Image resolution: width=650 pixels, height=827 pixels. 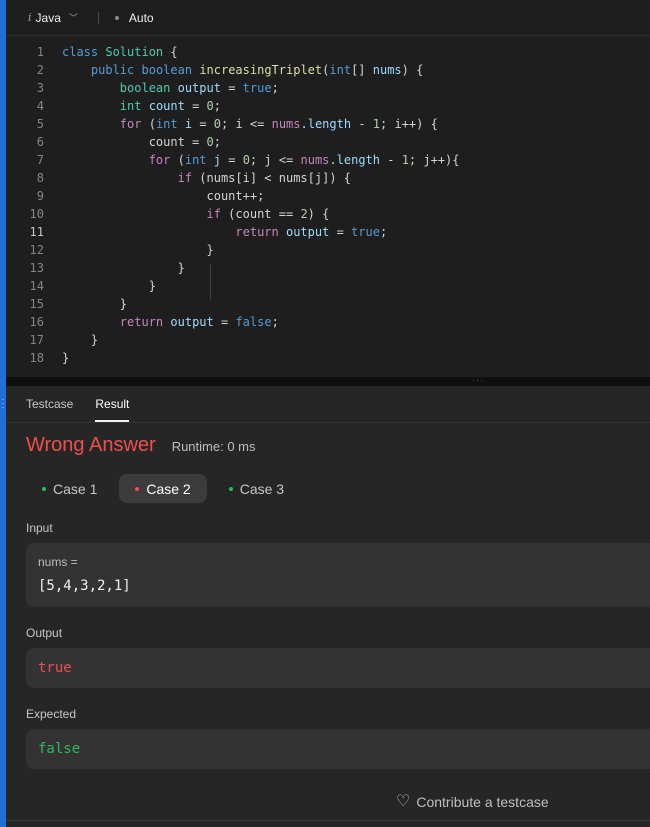 I want to click on language-info-icon: i, so click(x=30, y=17).